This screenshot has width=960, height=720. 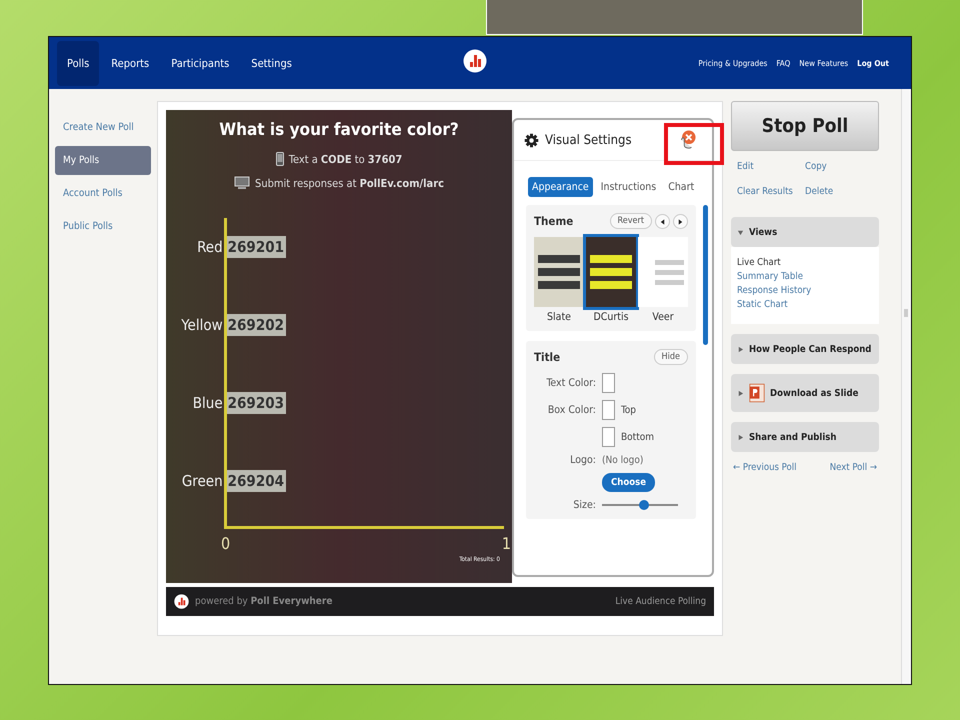 What do you see at coordinates (103, 127) in the screenshot?
I see `sidebar-item: Create New Poll` at bounding box center [103, 127].